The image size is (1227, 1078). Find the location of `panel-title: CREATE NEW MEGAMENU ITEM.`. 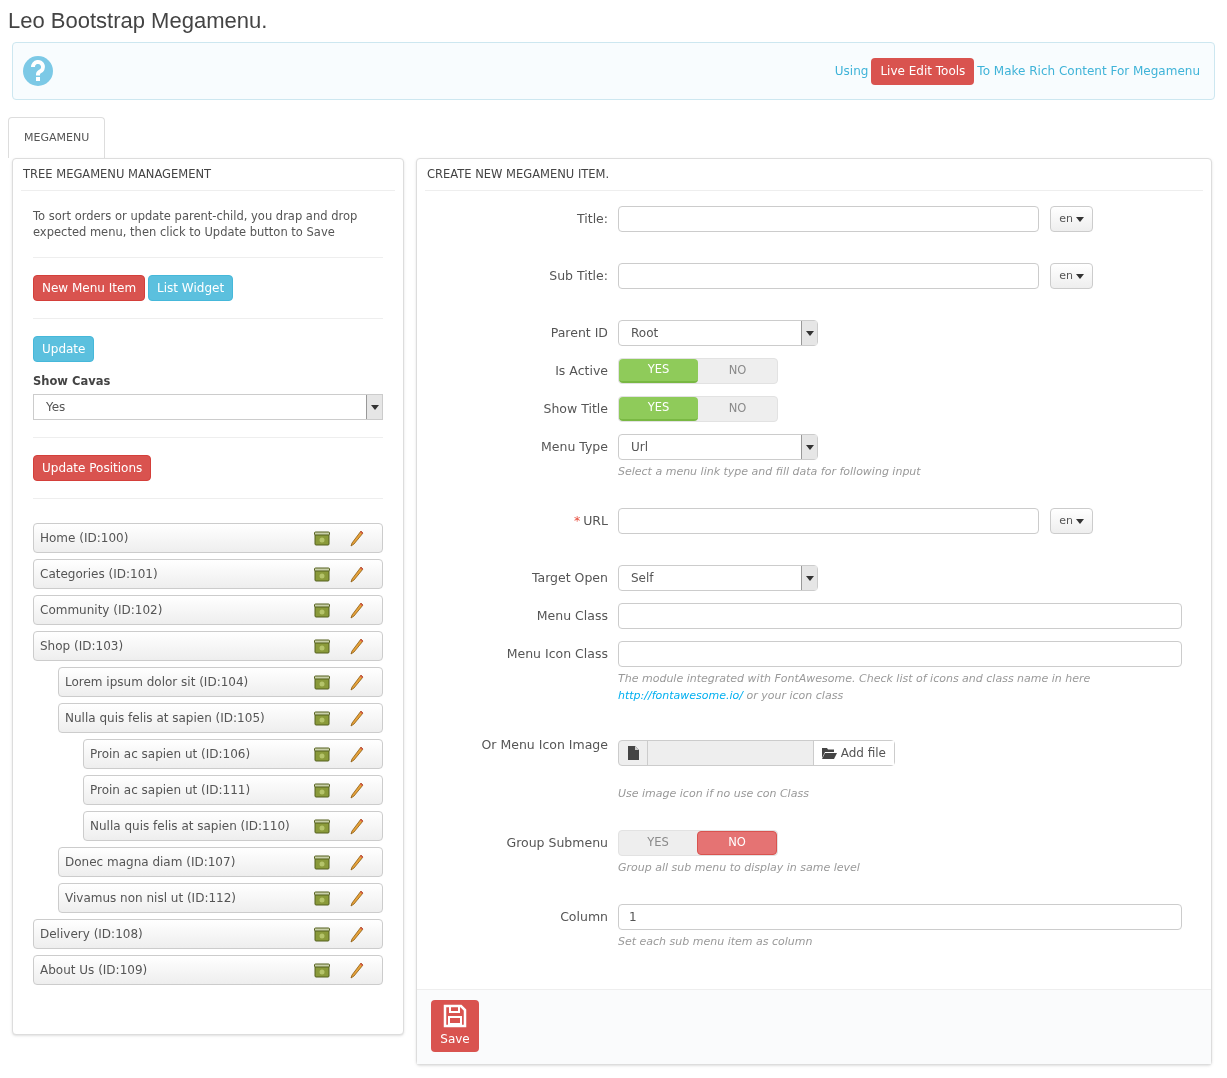

panel-title: CREATE NEW MEGAMENU ITEM. is located at coordinates (814, 175).